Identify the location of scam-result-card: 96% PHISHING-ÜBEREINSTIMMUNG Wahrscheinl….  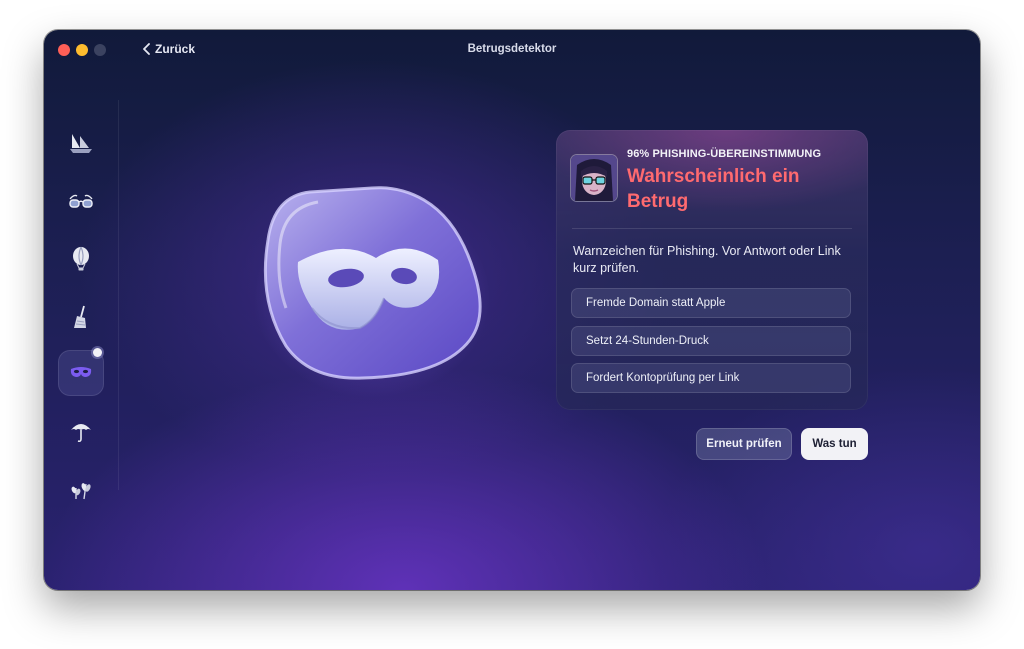
(712, 270).